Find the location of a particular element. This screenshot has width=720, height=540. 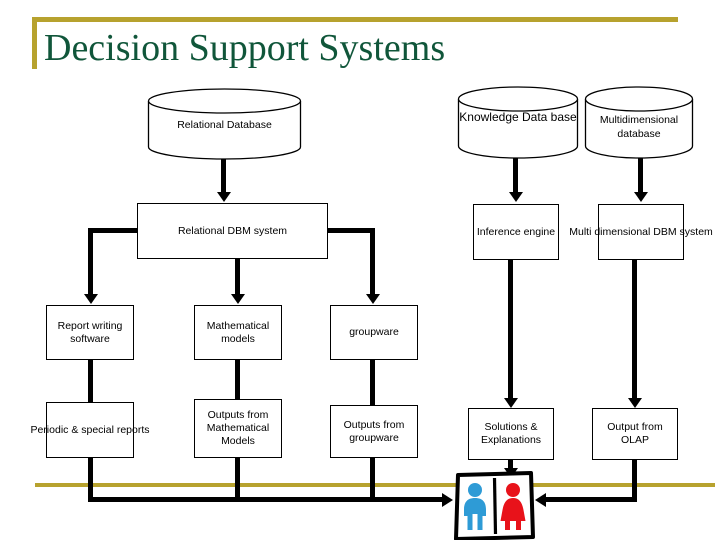

node-report-writing-software-label: Report writing software is located at coordinates (90, 332).